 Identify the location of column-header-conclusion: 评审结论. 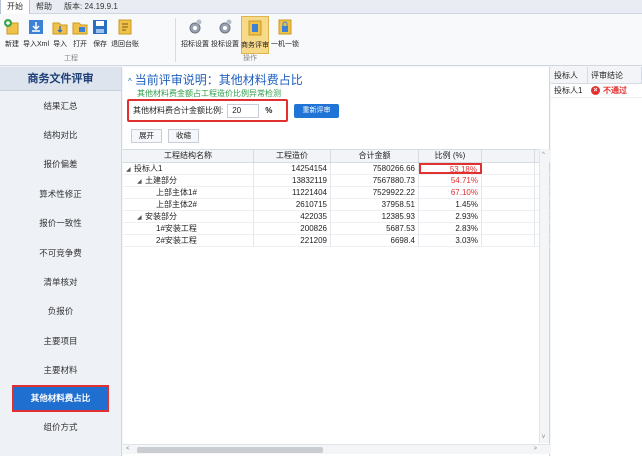
(615, 75).